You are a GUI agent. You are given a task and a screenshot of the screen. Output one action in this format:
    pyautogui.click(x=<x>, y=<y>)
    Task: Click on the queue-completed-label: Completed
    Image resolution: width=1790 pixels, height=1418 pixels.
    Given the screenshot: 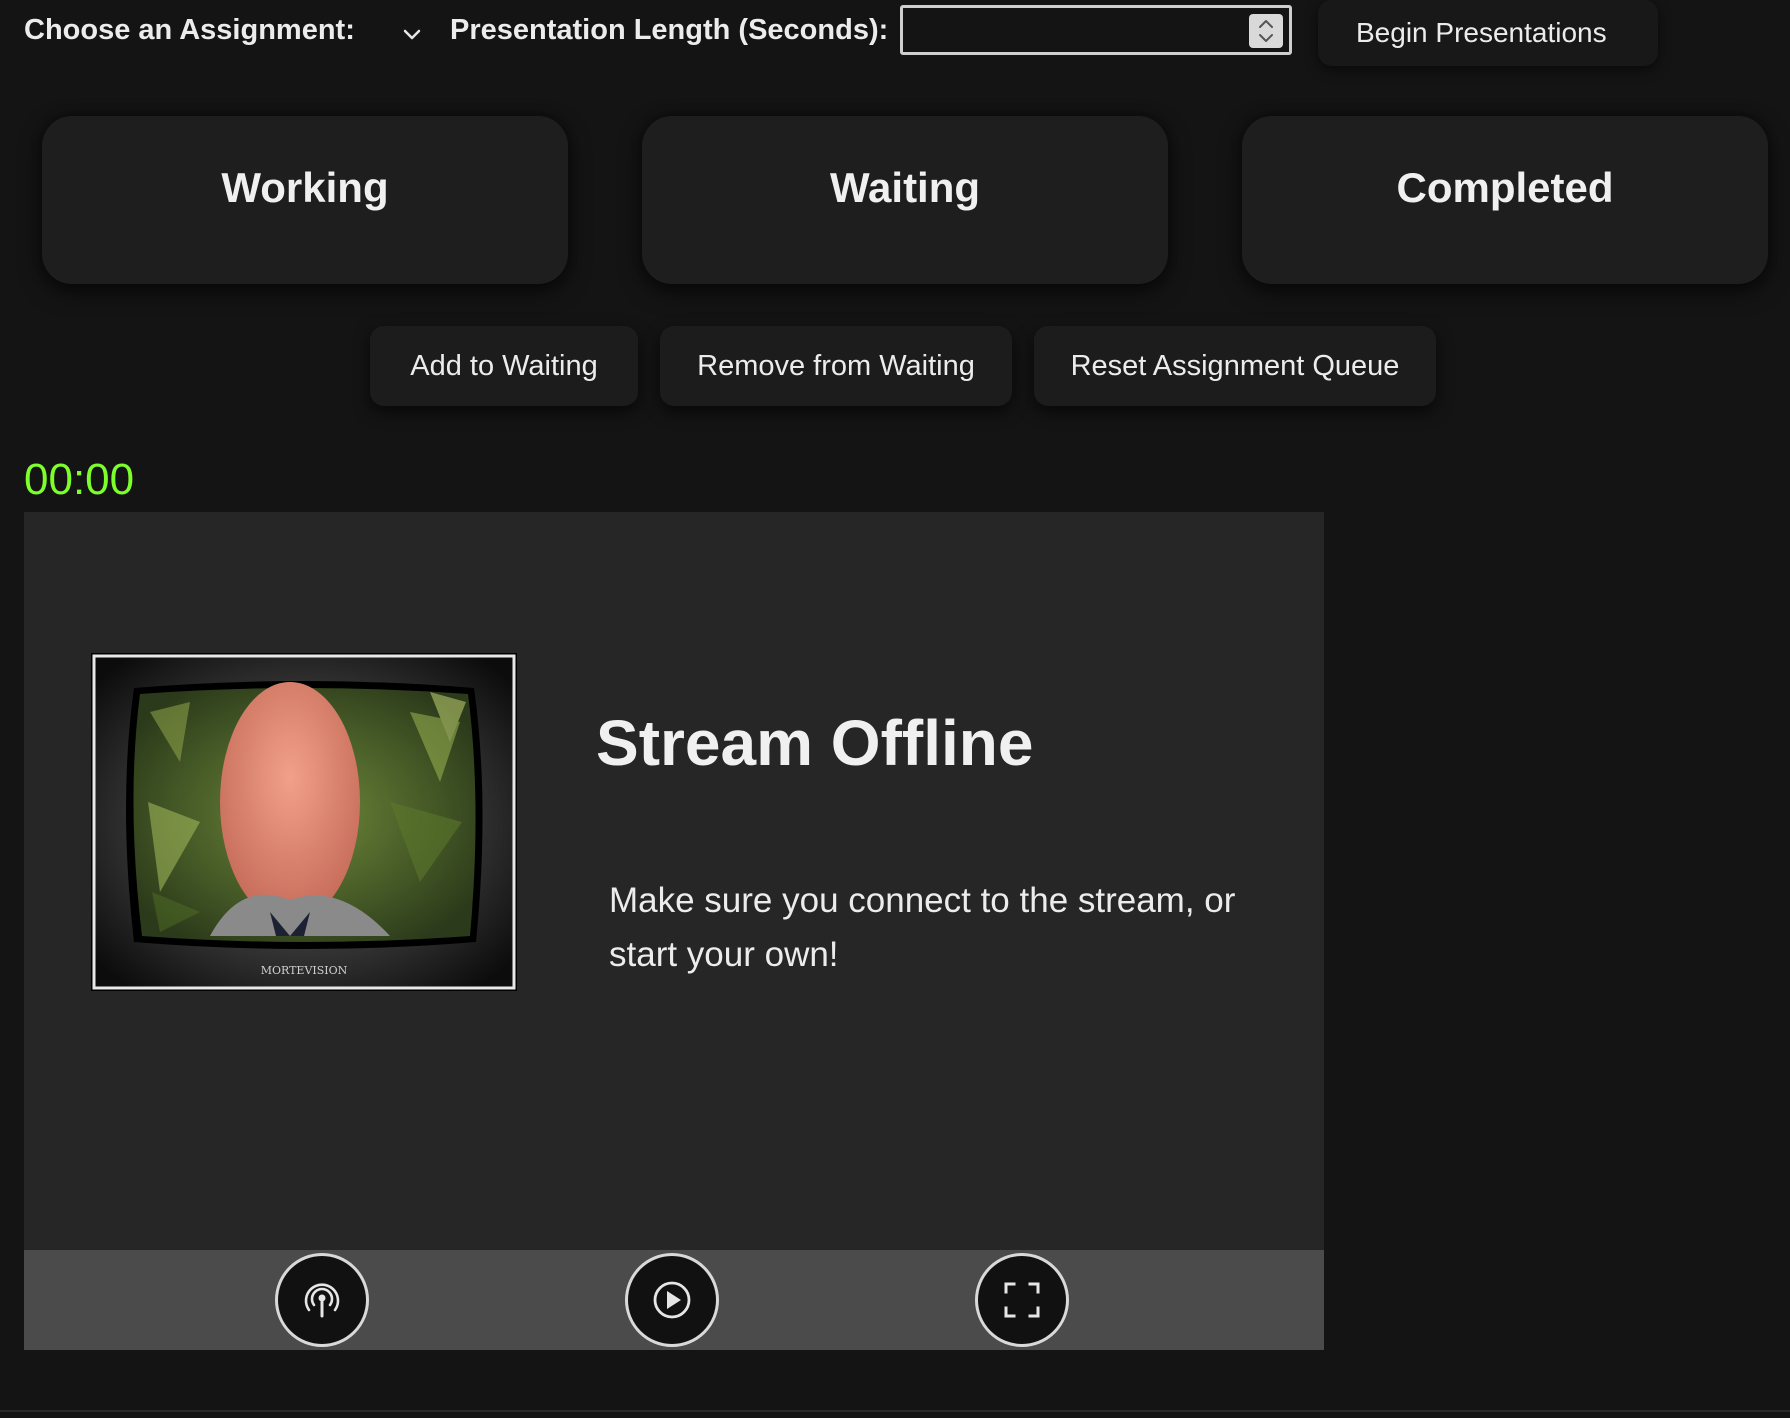 What is the action you would take?
    pyautogui.click(x=1505, y=187)
    